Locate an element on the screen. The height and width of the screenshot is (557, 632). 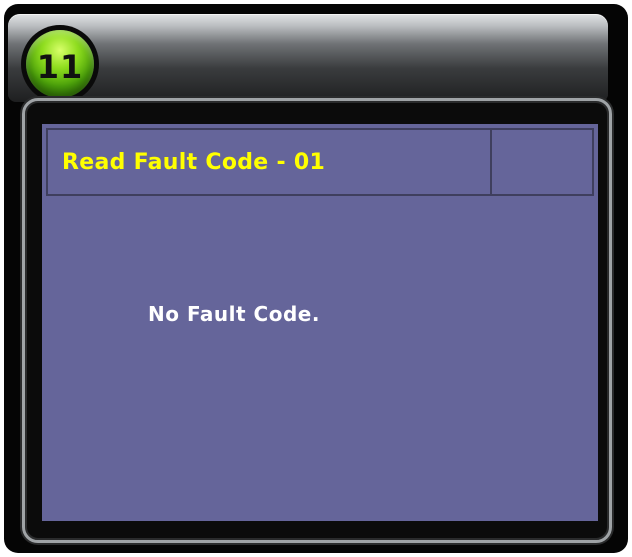
step-number: 11 is located at coordinates (60, 67).